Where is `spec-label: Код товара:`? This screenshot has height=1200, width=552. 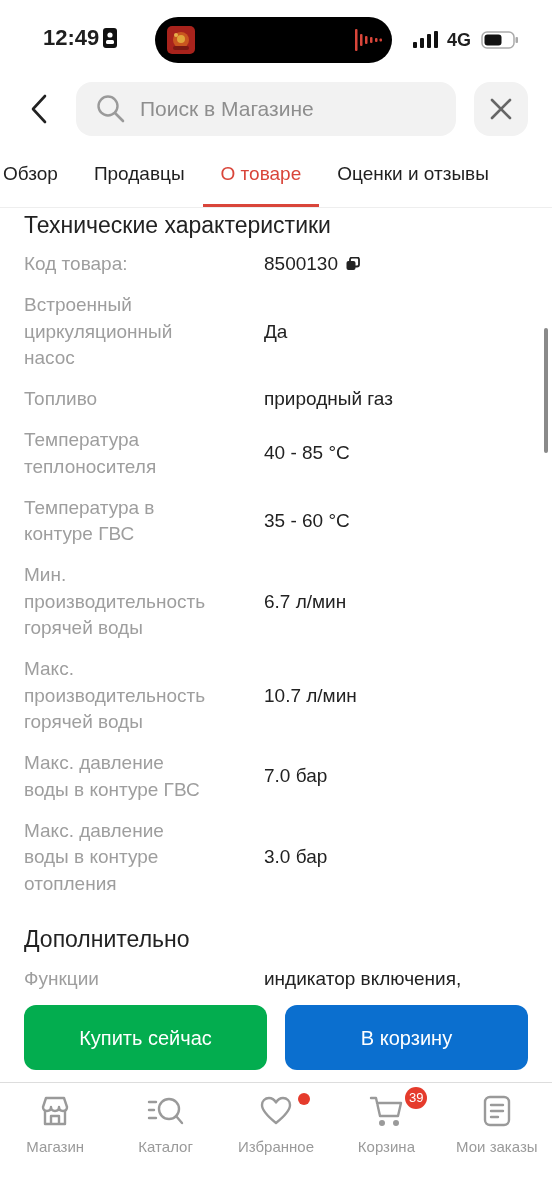 spec-label: Код товара: is located at coordinates (76, 264).